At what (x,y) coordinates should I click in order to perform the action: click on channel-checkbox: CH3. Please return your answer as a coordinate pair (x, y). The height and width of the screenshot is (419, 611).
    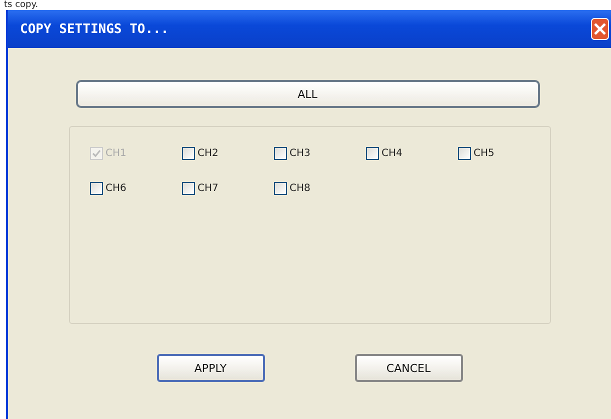
    Looking at the image, I should click on (320, 153).